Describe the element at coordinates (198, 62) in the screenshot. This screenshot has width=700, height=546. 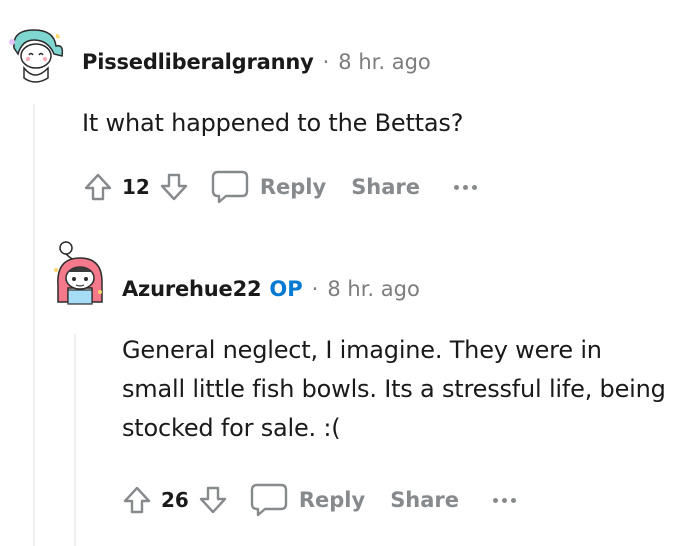
I see `username: Pissedliberalgranny` at that location.